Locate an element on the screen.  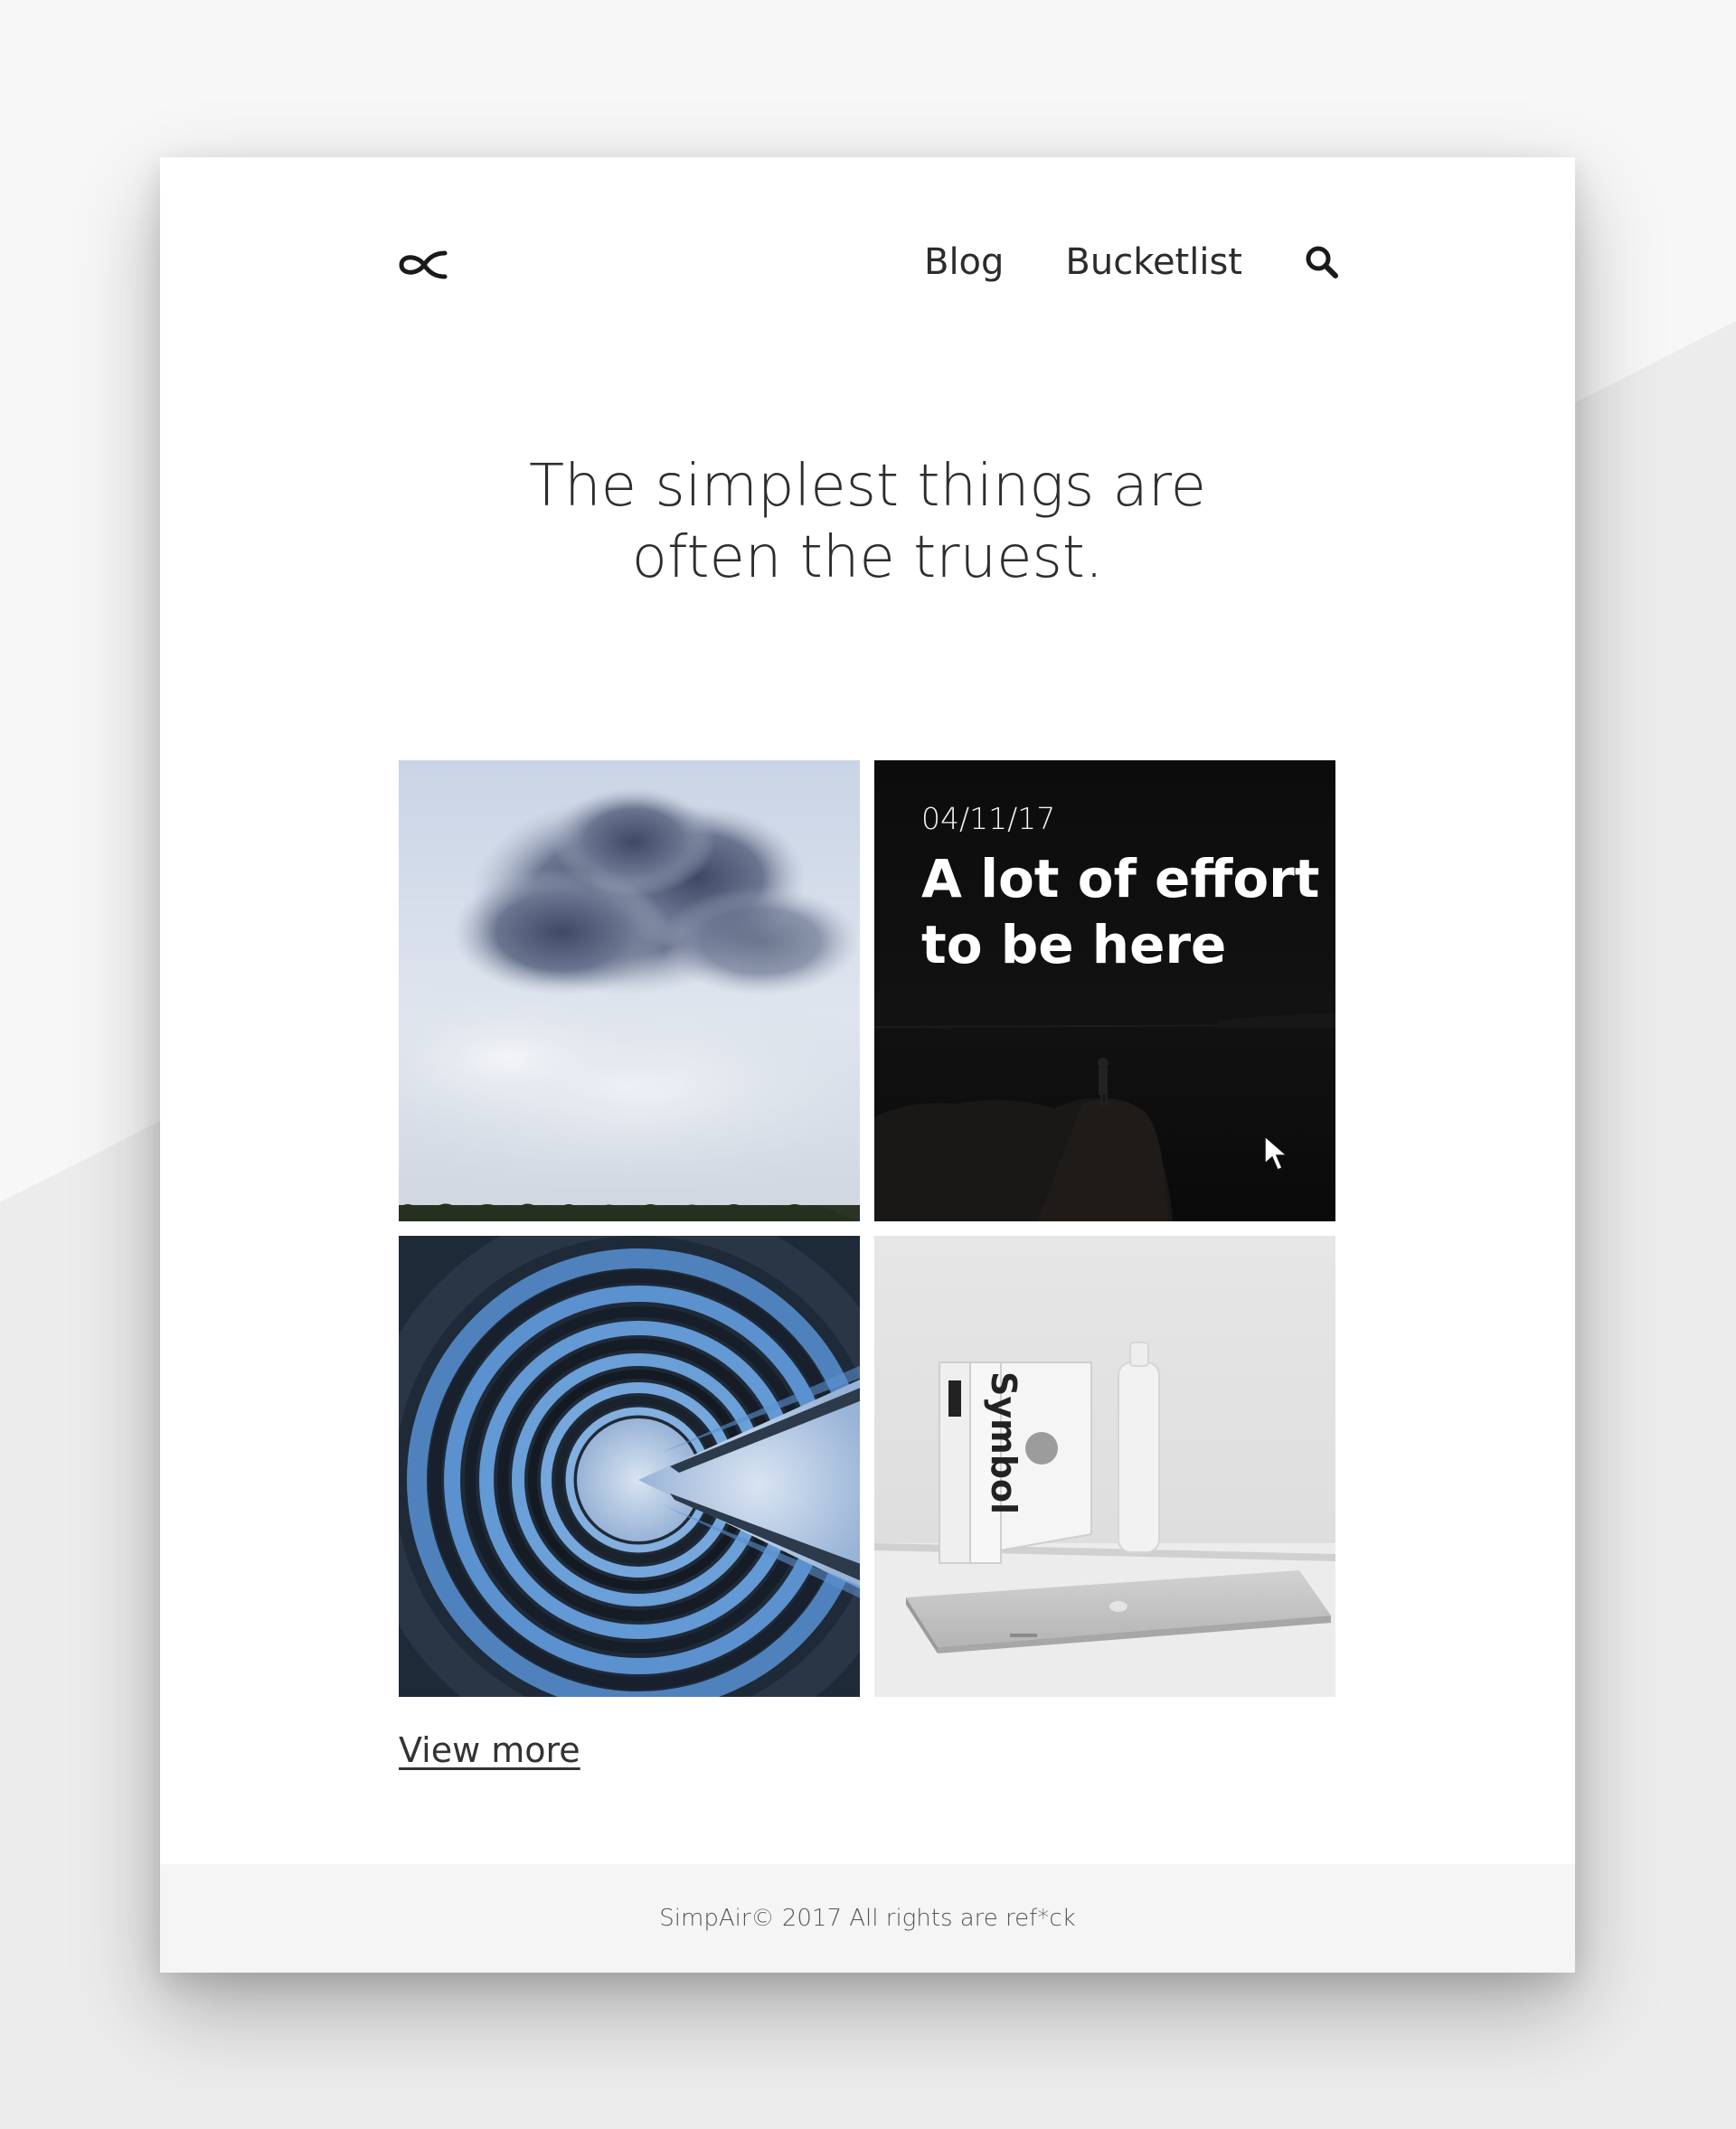
post-tile-featured: 04/11/17 A lot of effort to be here is located at coordinates (1104, 990).